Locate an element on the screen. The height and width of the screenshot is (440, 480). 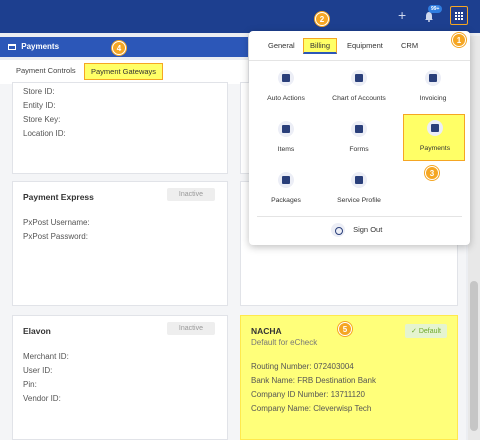
menu-item-payments: Payments is located at coordinates (434, 137).